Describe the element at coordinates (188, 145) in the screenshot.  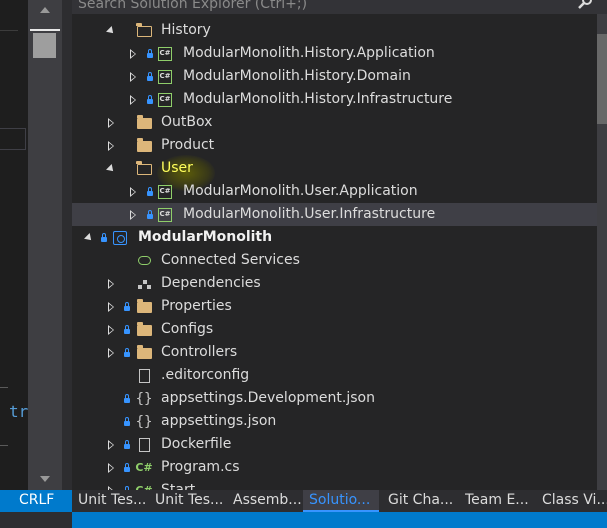
I see `tree-item-label: Product` at that location.